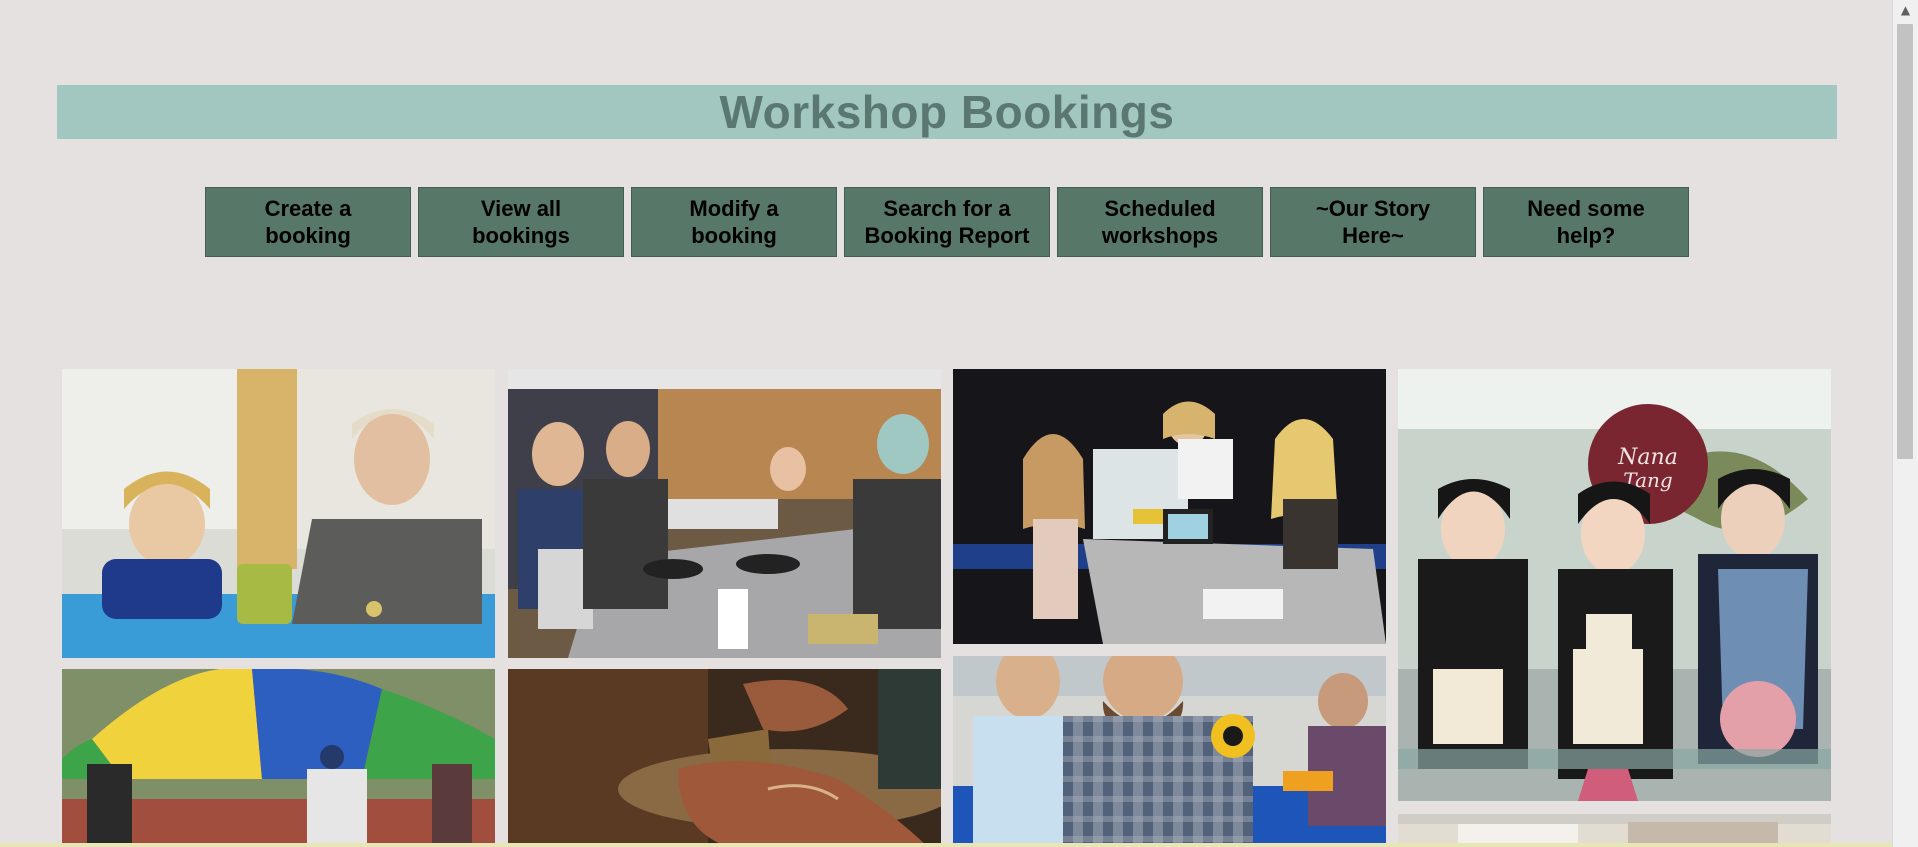  I want to click on photo-classroom-toys, so click(278, 513).